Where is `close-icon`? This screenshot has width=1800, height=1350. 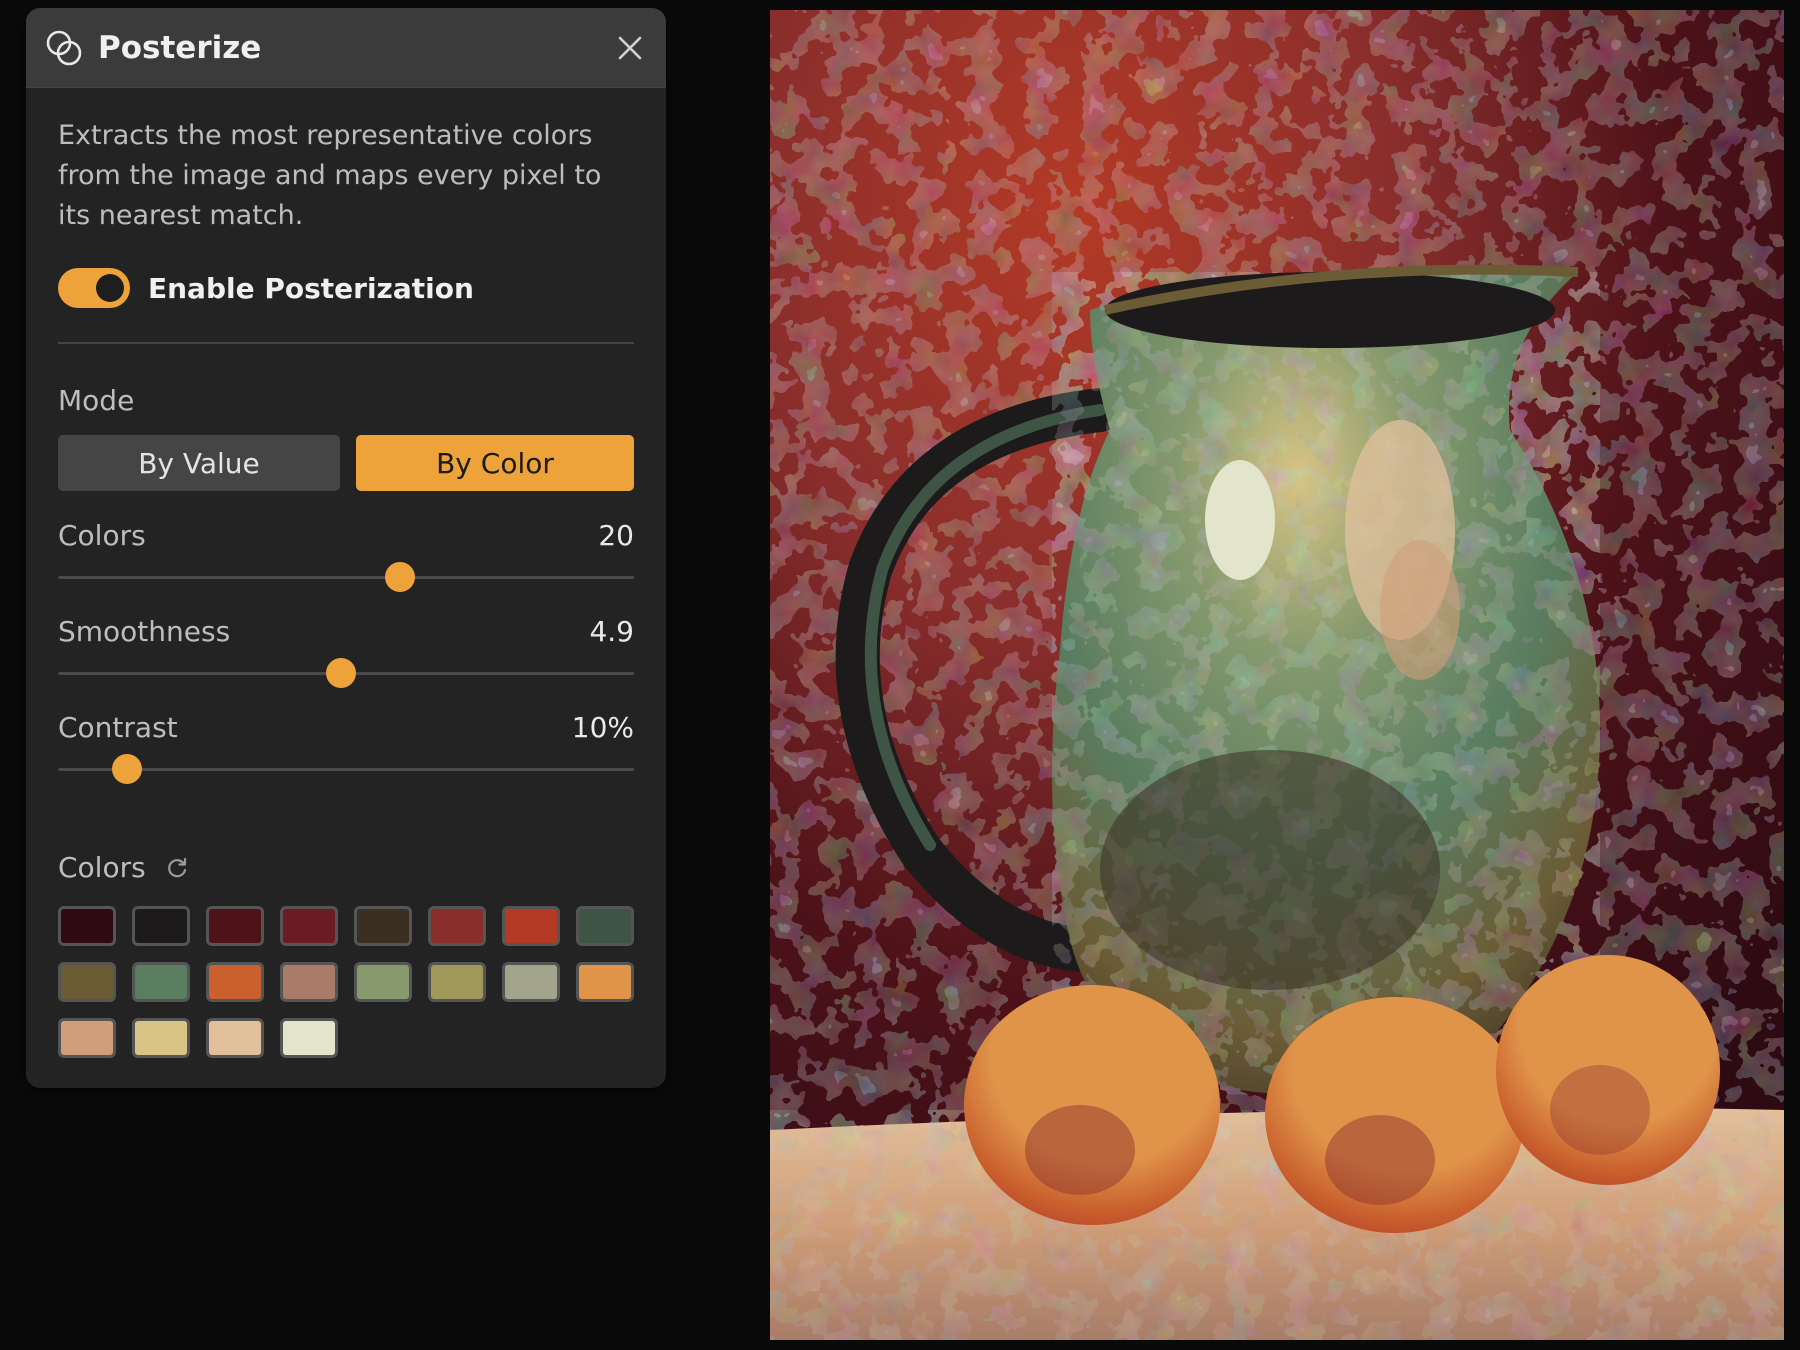 close-icon is located at coordinates (630, 48).